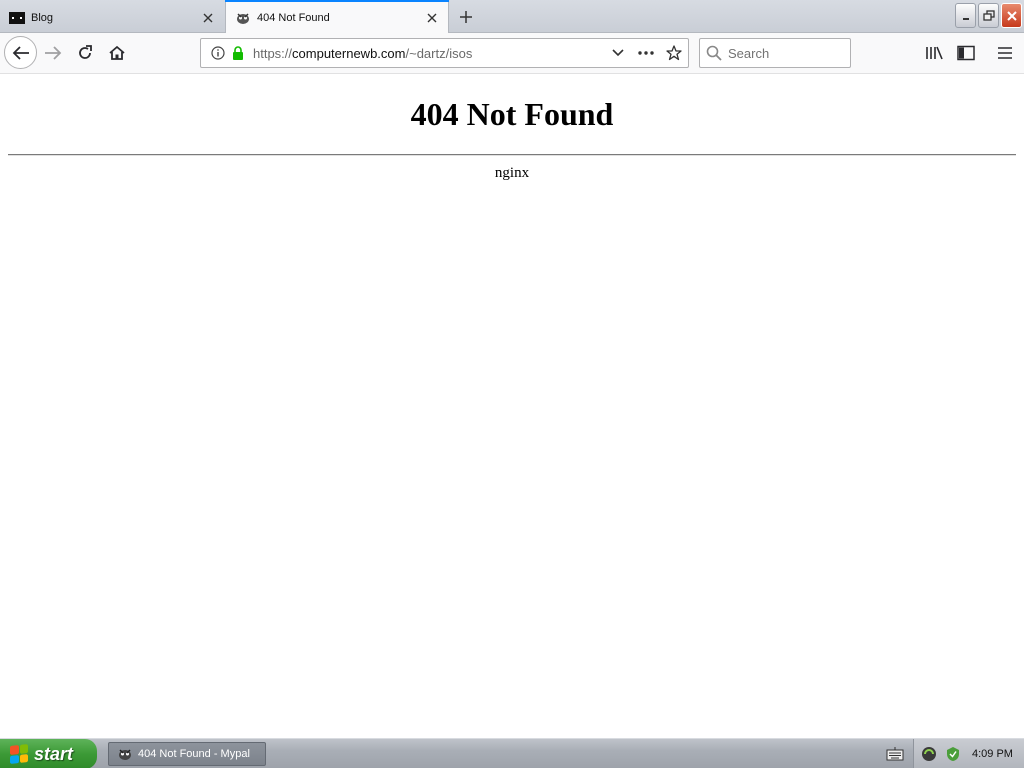 The width and height of the screenshot is (1024, 768). What do you see at coordinates (112, 17) in the screenshot?
I see `tab-blog: Blog` at bounding box center [112, 17].